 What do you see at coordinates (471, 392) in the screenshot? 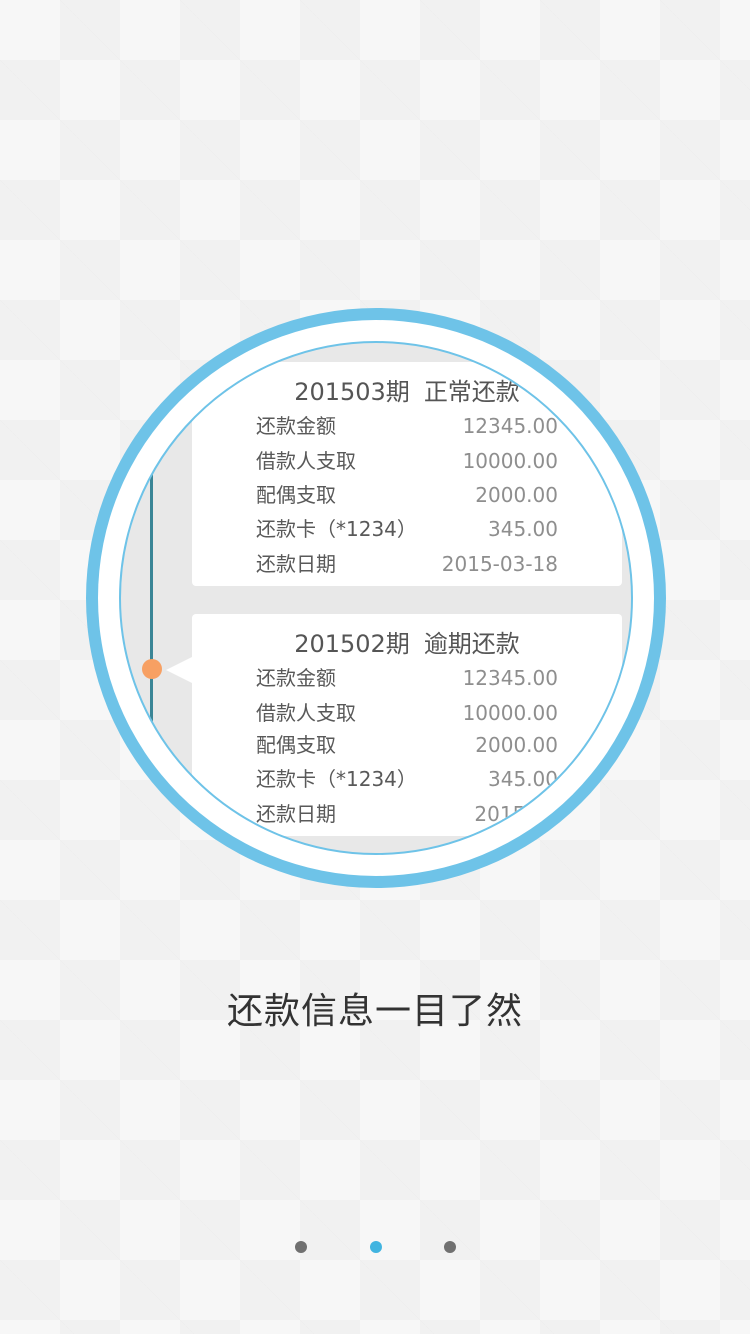
I see `card-status: 正常还款` at bounding box center [471, 392].